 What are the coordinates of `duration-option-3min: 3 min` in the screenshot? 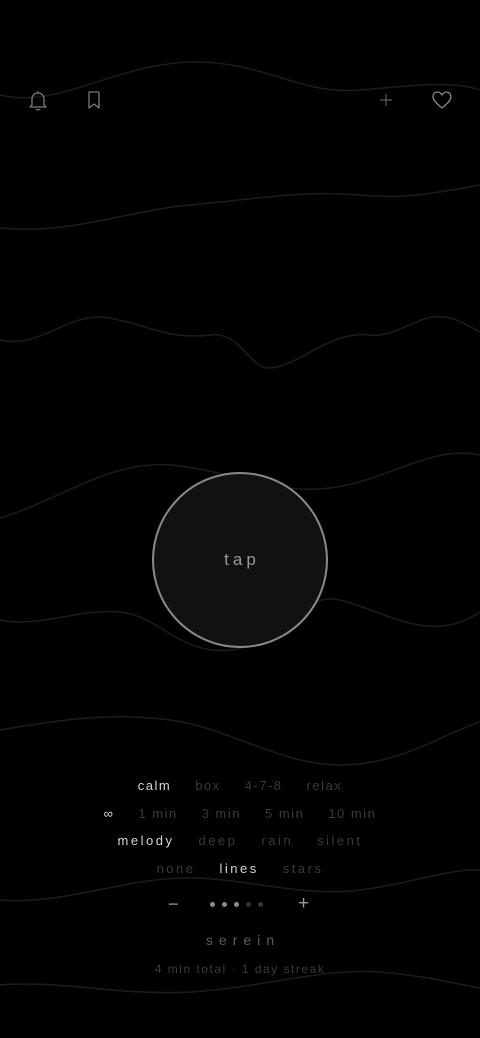 It's located at (221, 813).